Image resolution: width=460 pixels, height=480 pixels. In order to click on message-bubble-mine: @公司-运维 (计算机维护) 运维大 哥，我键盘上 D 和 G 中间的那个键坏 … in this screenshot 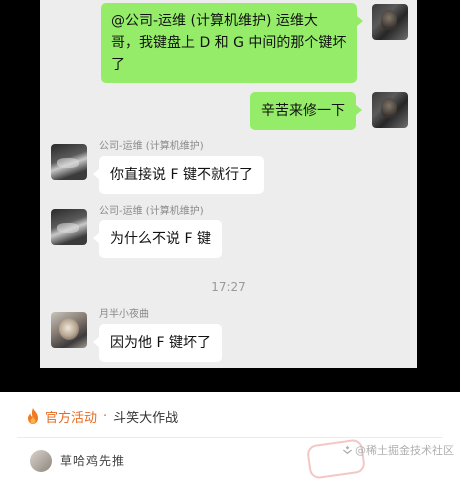, I will do `click(232, 43)`.